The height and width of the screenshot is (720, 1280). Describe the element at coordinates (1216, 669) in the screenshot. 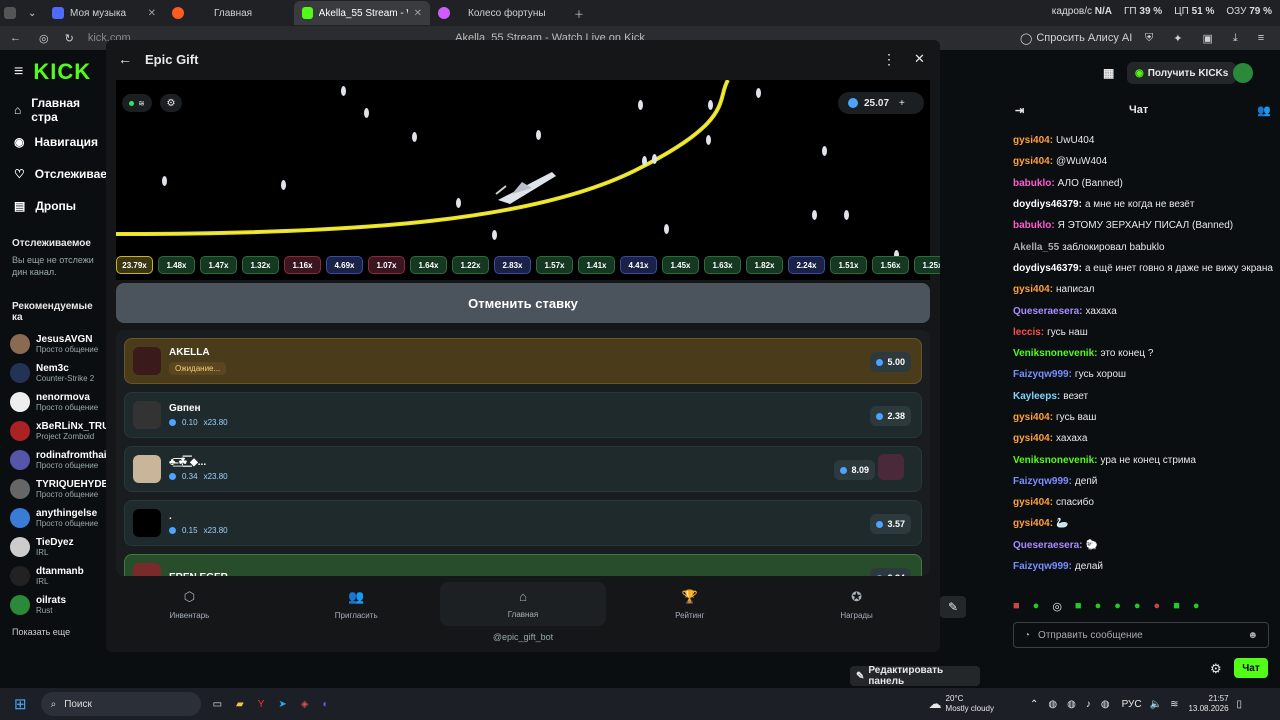

I see `chat-settings-gear-icon: ⚙` at that location.